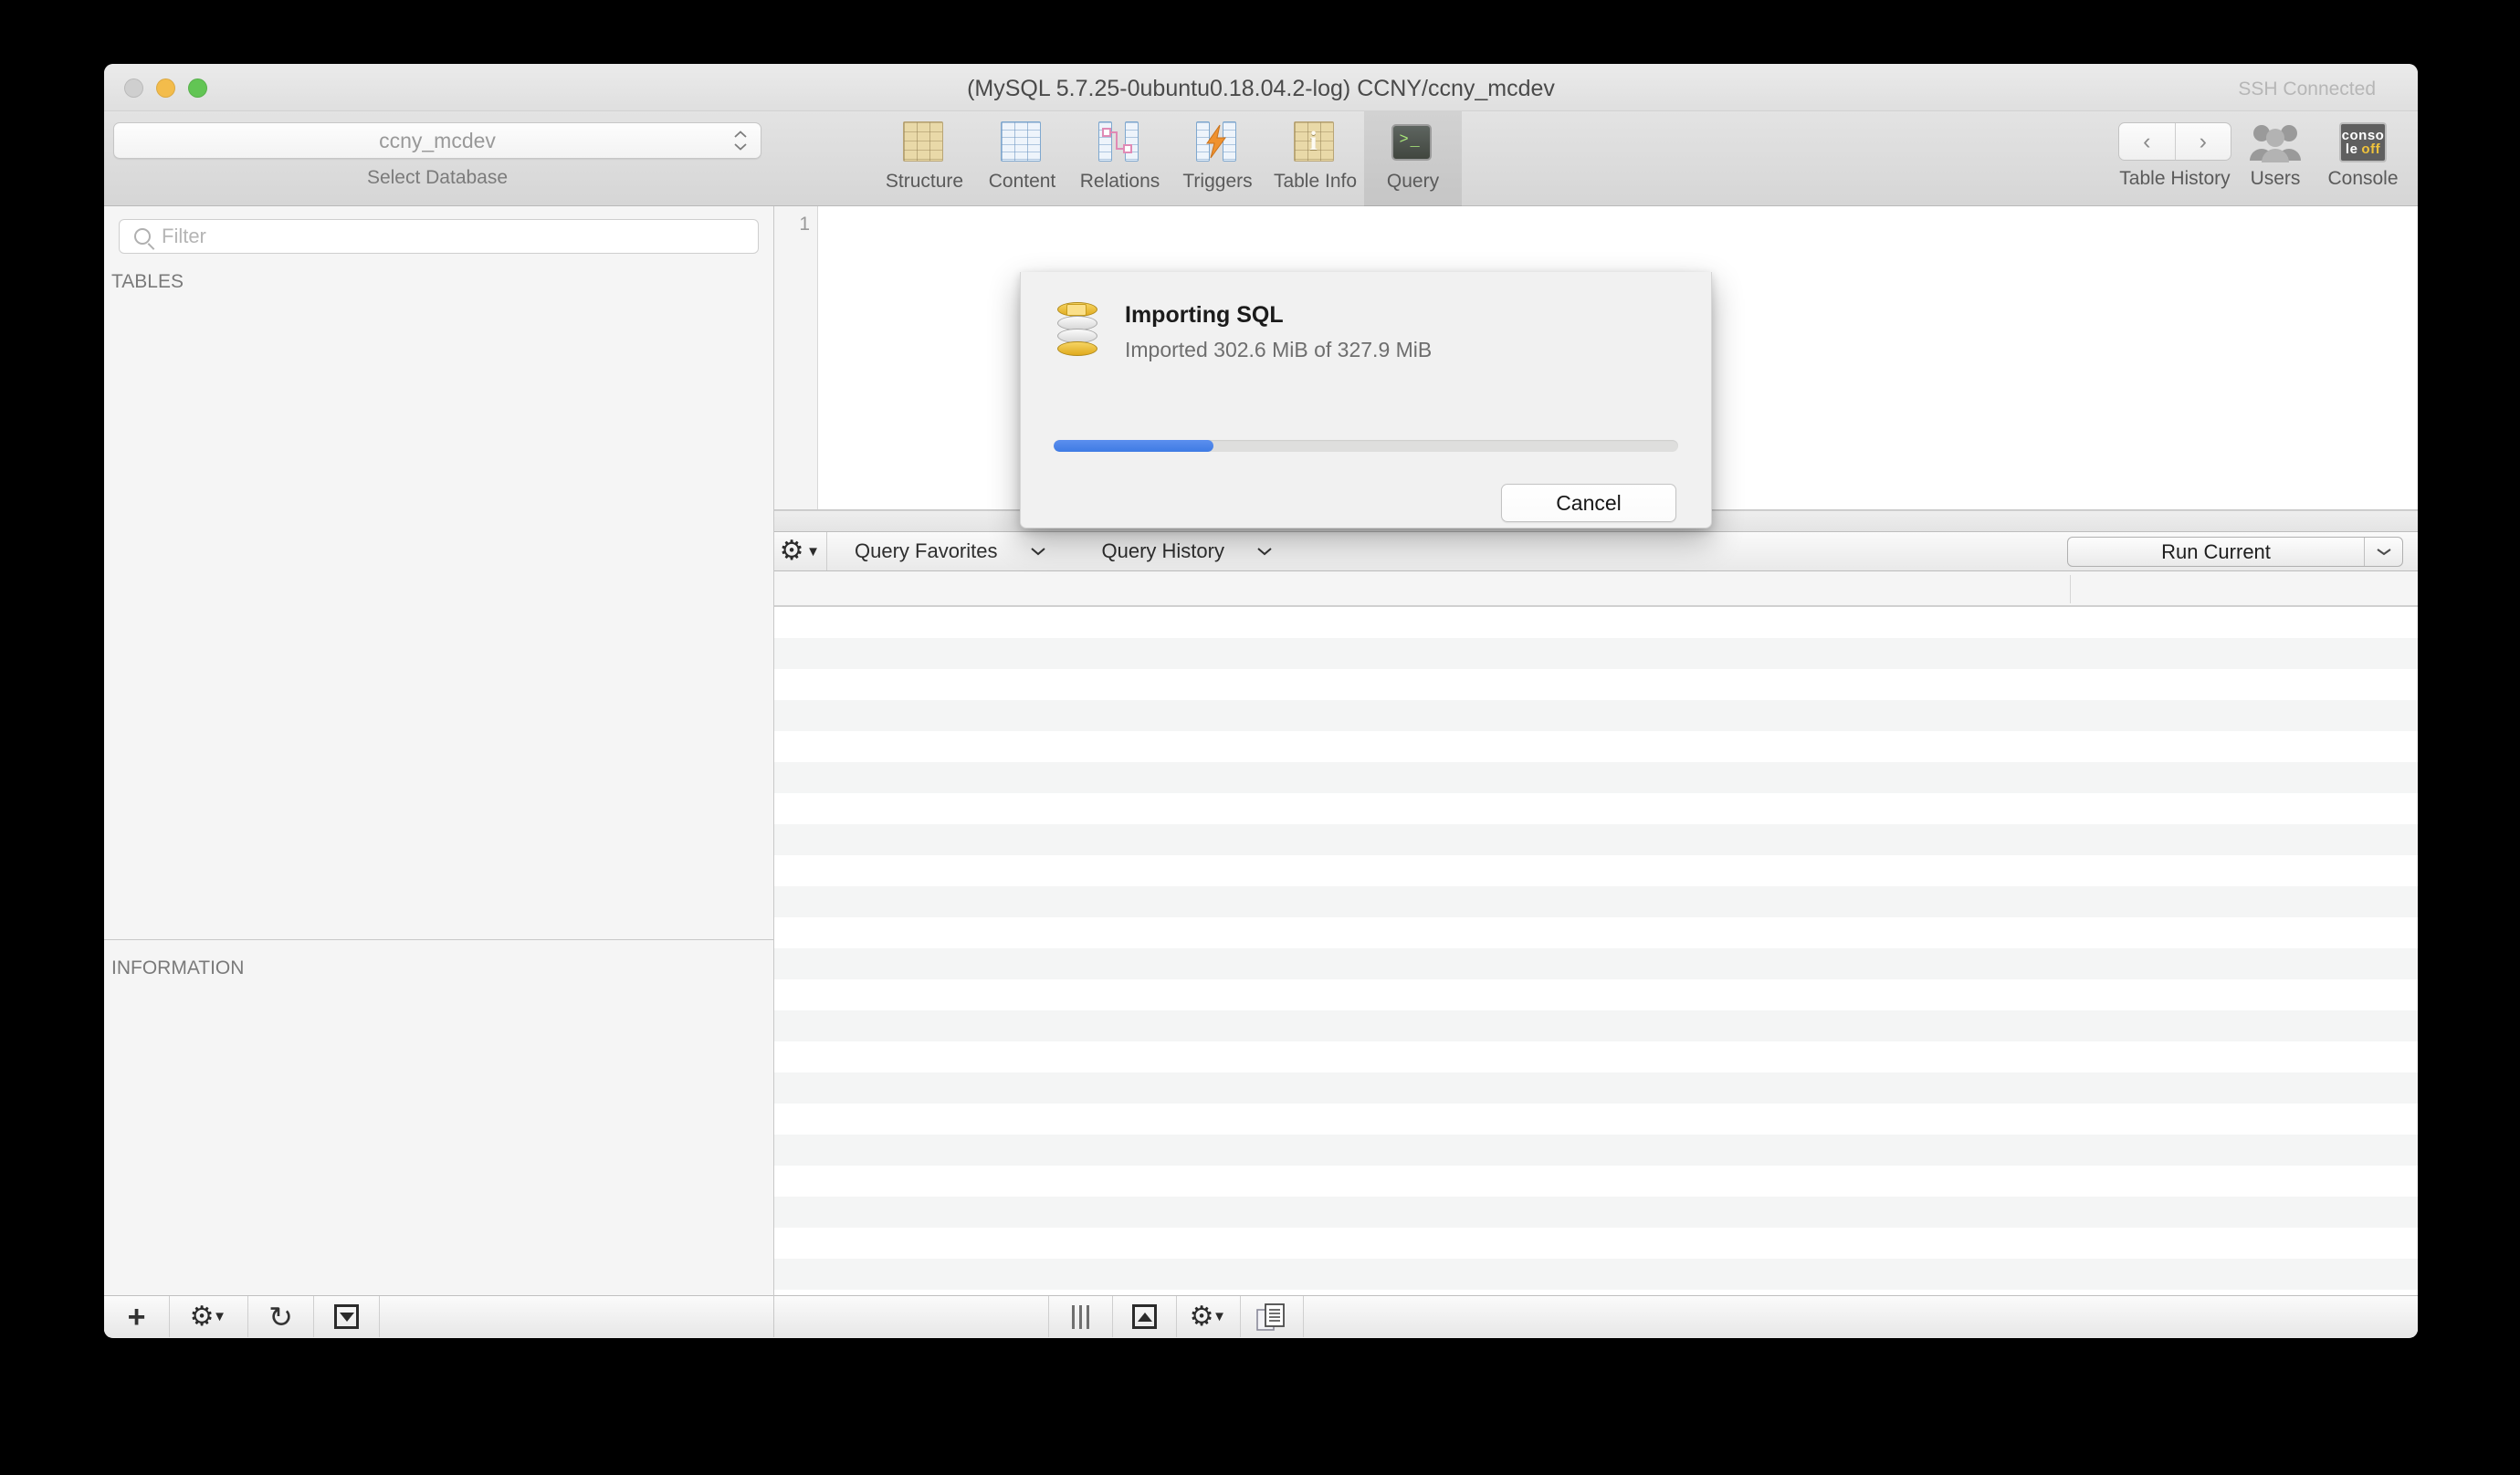 This screenshot has height=1475, width=2520. Describe the element at coordinates (2071, 589) in the screenshot. I see `column-divider` at that location.